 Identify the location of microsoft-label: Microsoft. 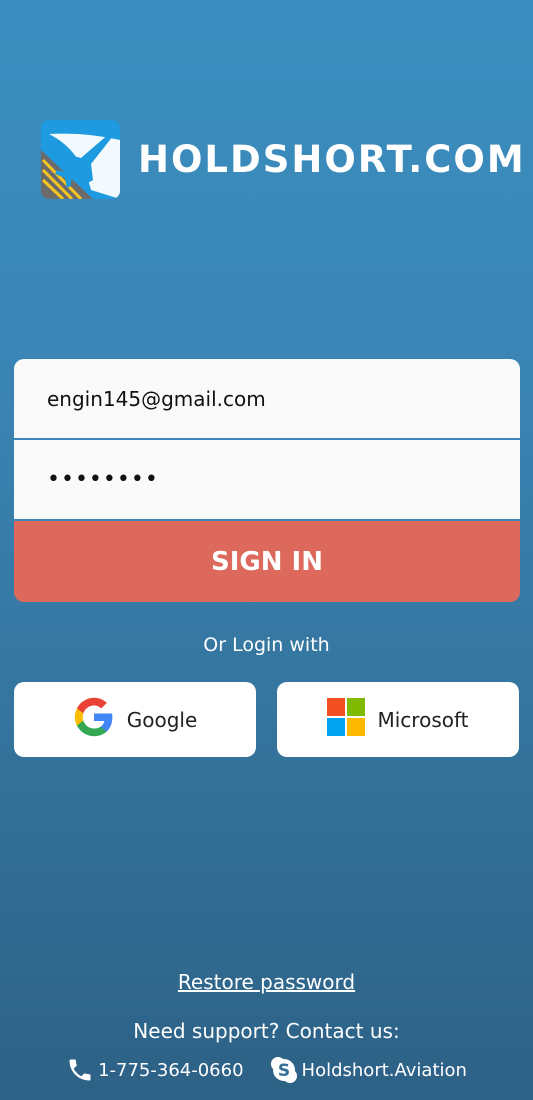
(423, 719).